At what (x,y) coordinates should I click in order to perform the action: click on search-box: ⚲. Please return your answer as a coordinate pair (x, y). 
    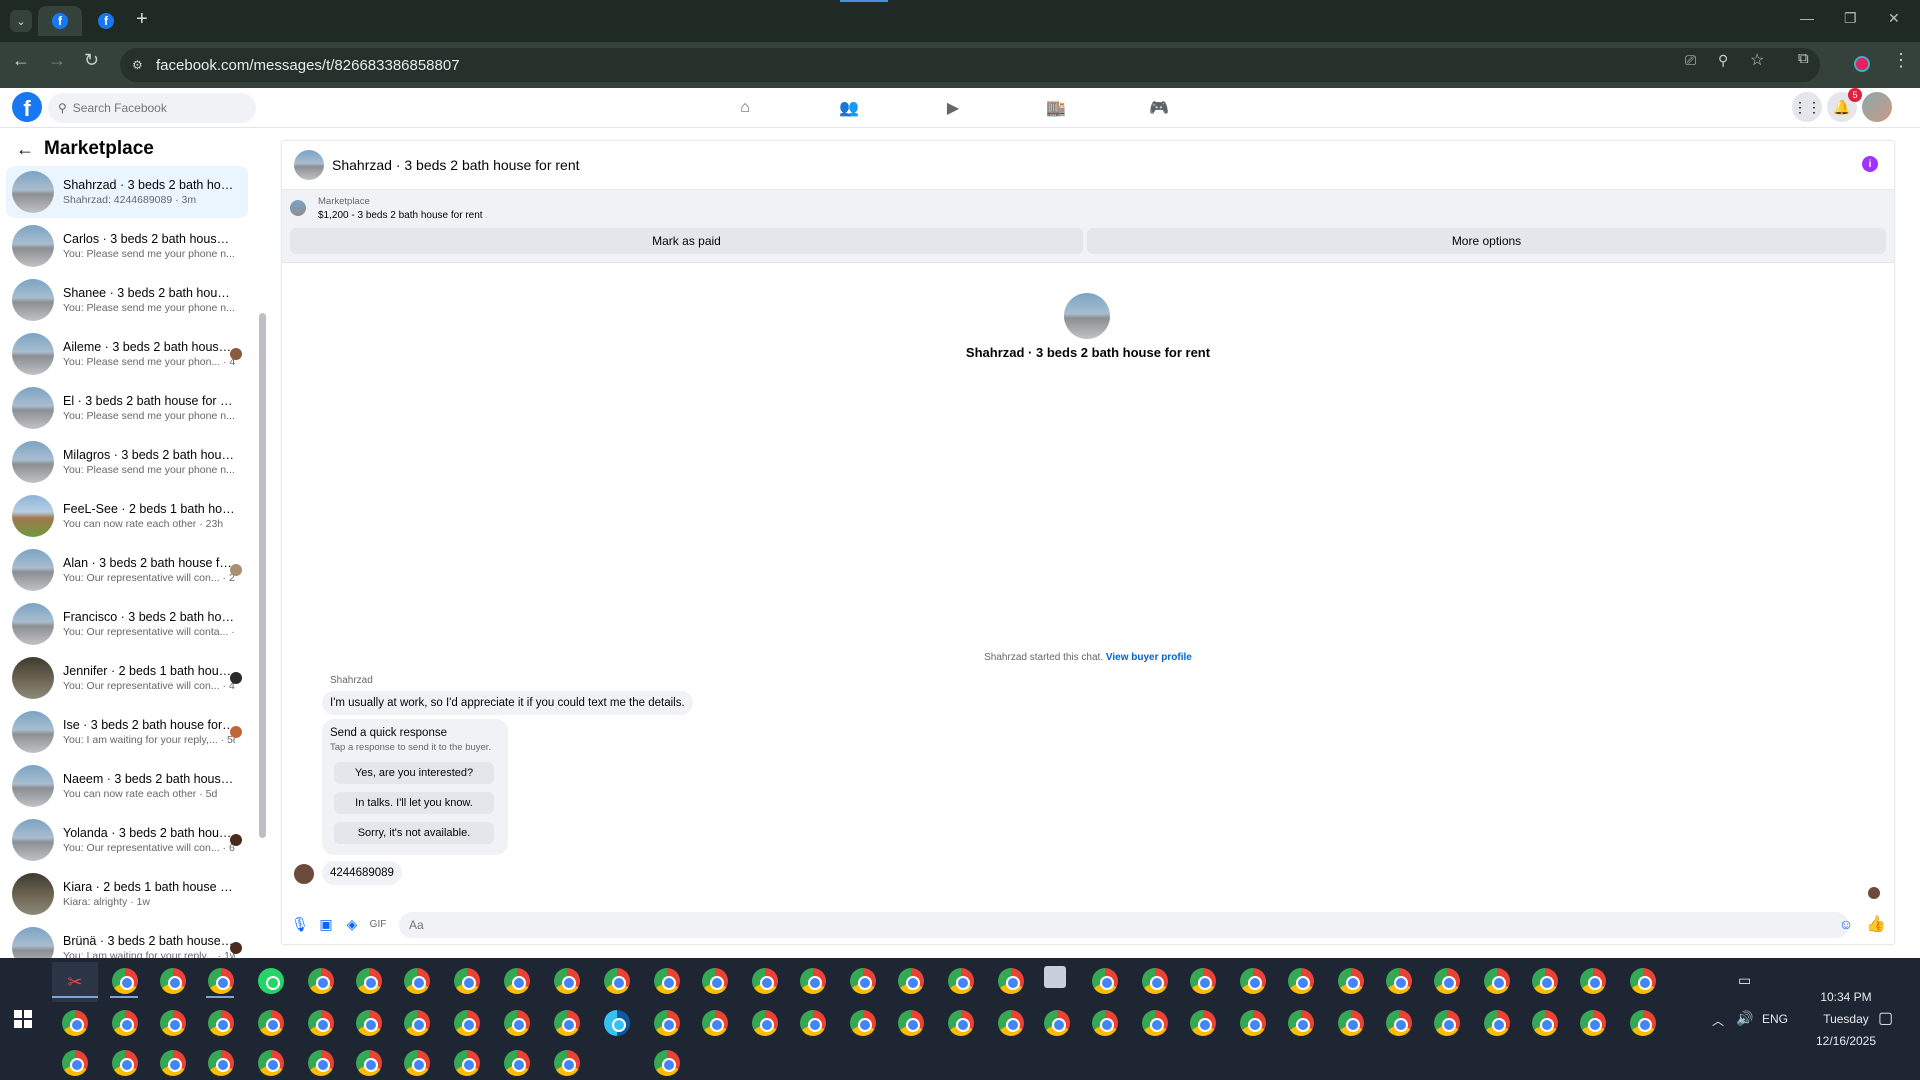
    Looking at the image, I should click on (152, 108).